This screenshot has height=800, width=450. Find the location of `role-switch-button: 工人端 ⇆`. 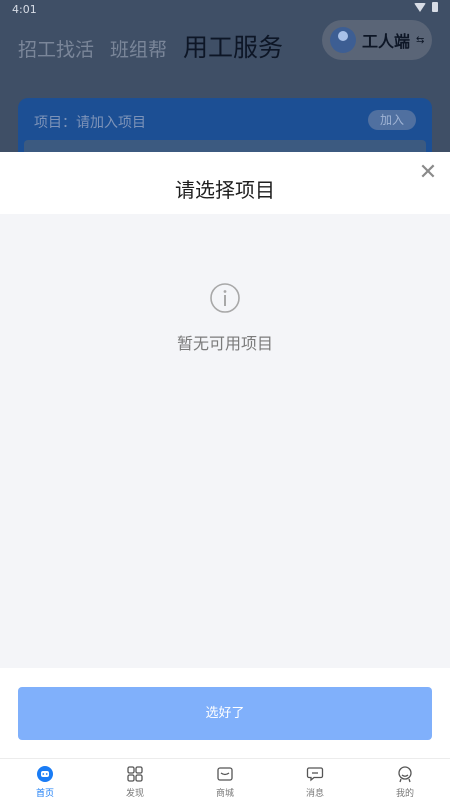

role-switch-button: 工人端 ⇆ is located at coordinates (377, 40).